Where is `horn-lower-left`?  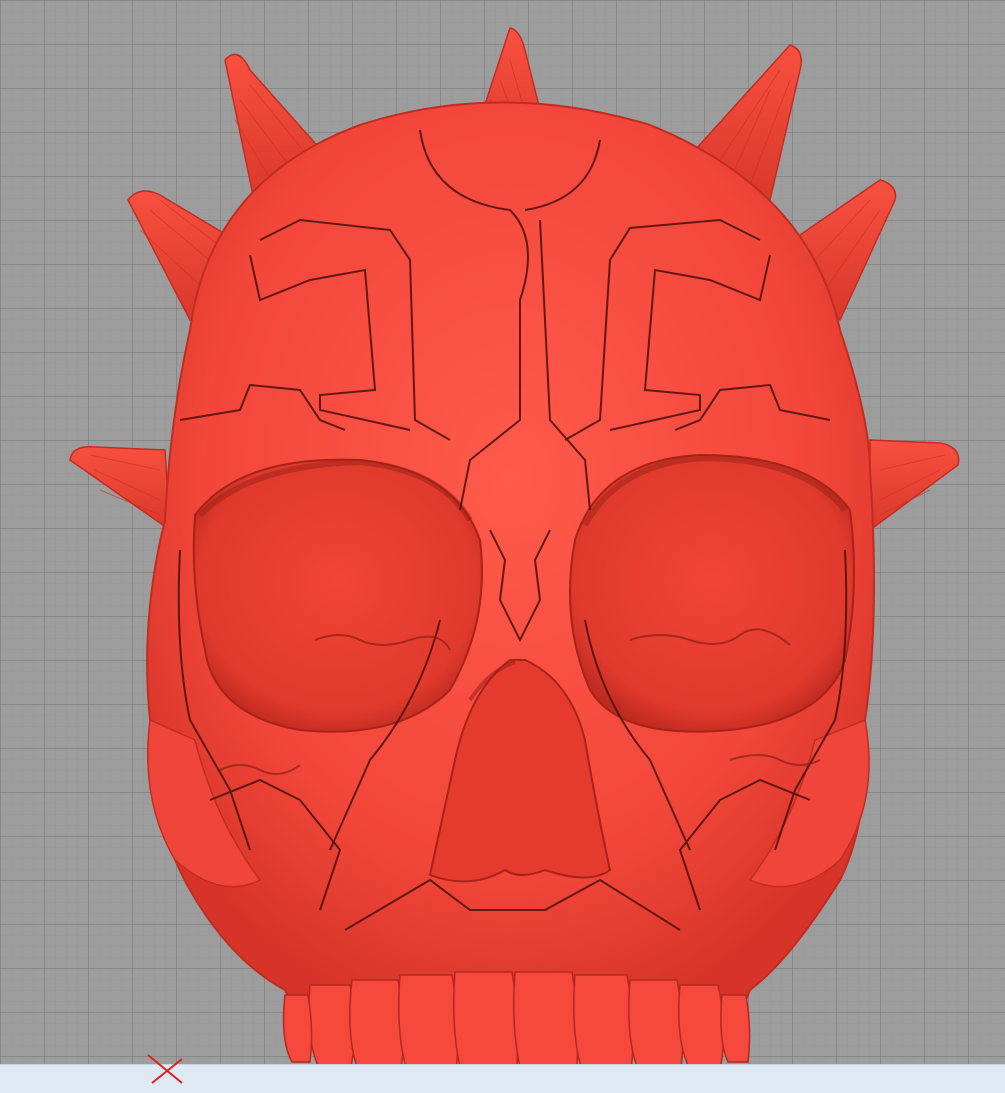
horn-lower-left is located at coordinates (120, 489).